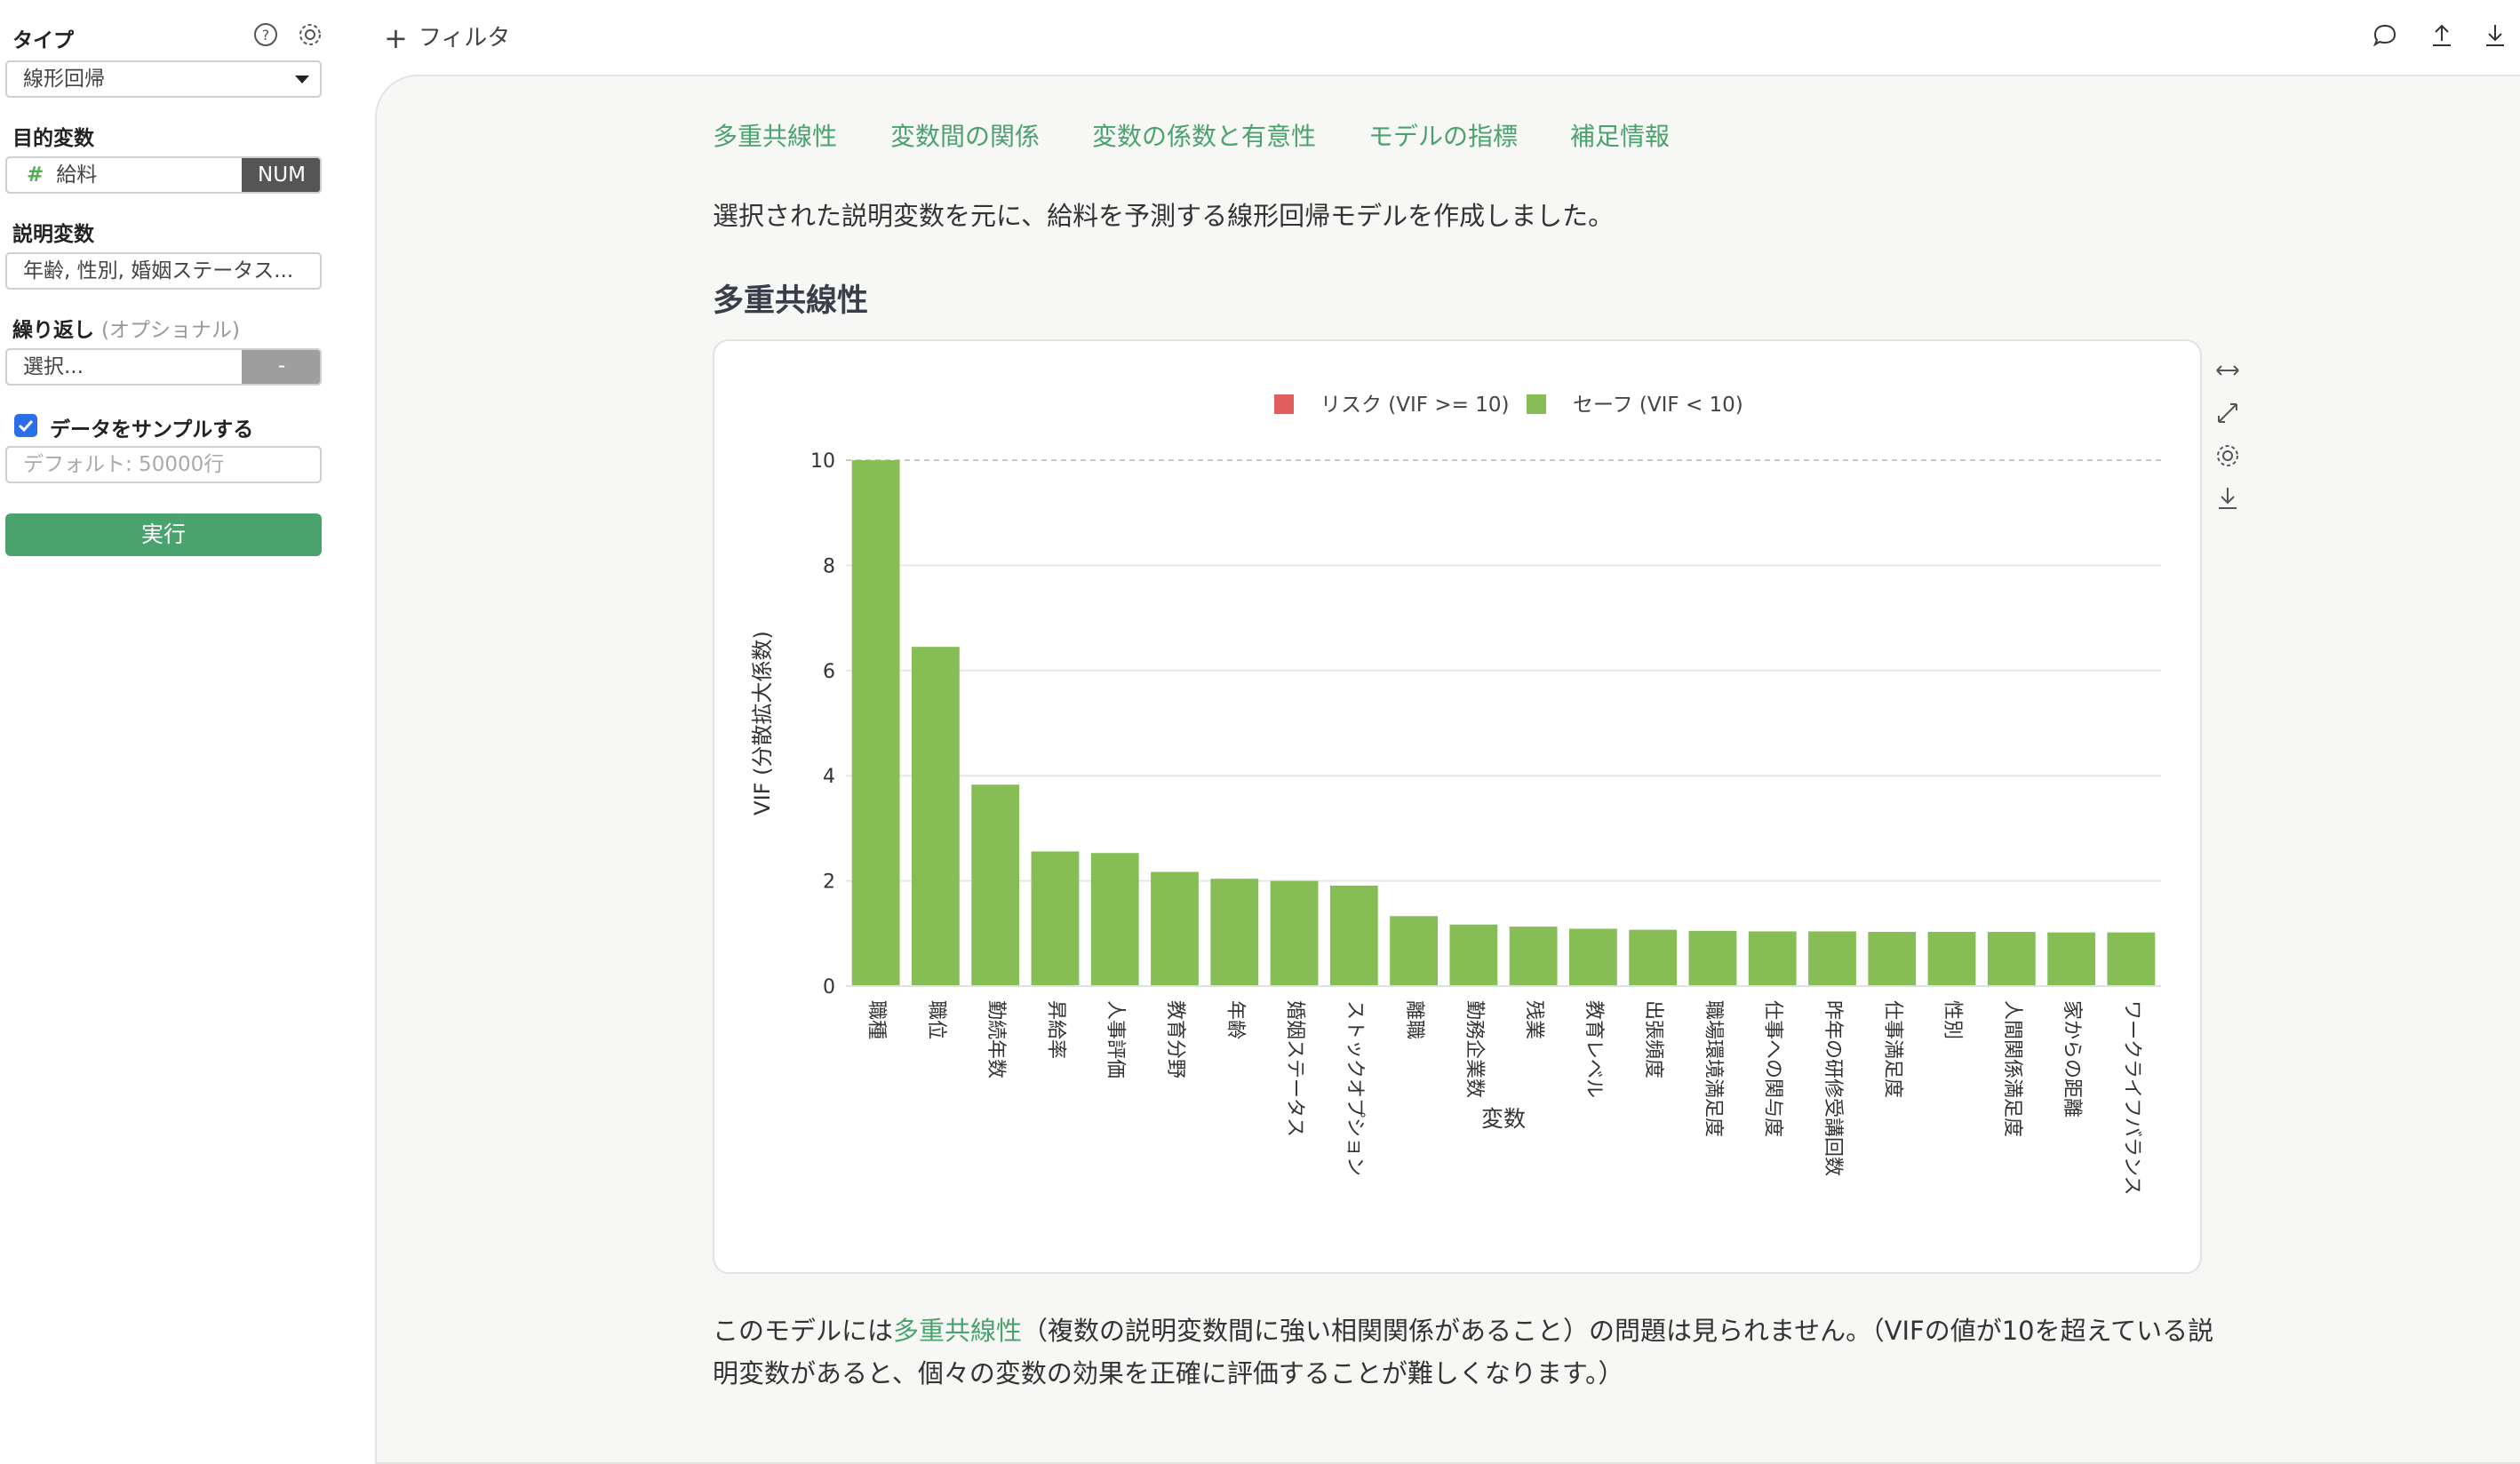 The image size is (2520, 1464). What do you see at coordinates (1235, 1020) in the screenshot?
I see `x-tick-label: 年齢` at bounding box center [1235, 1020].